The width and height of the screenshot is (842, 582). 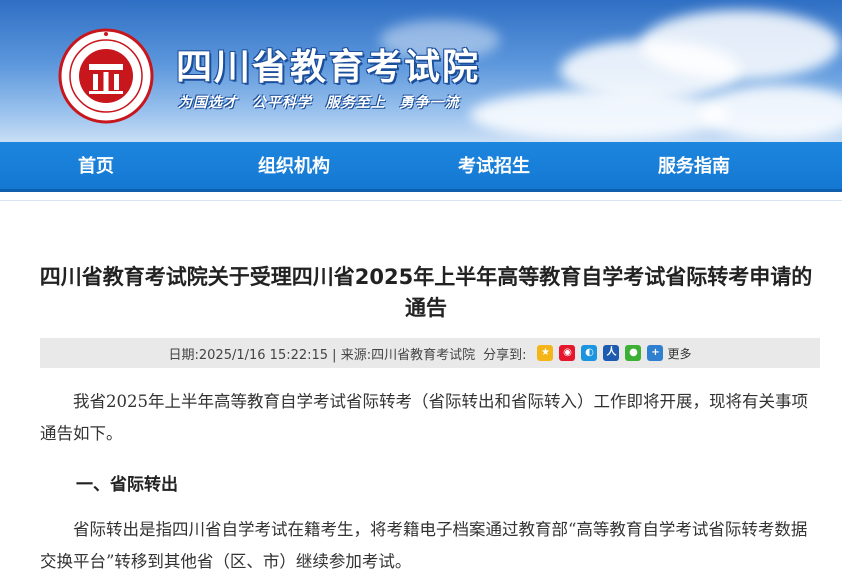 I want to click on site-title: 四川省教育考试院, so click(x=328, y=67).